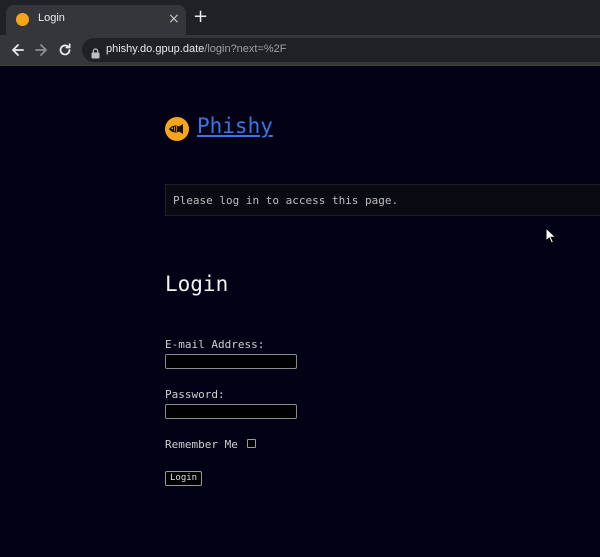 The width and height of the screenshot is (600, 557). Describe the element at coordinates (201, 444) in the screenshot. I see `remember-me-label: Remember Me` at that location.